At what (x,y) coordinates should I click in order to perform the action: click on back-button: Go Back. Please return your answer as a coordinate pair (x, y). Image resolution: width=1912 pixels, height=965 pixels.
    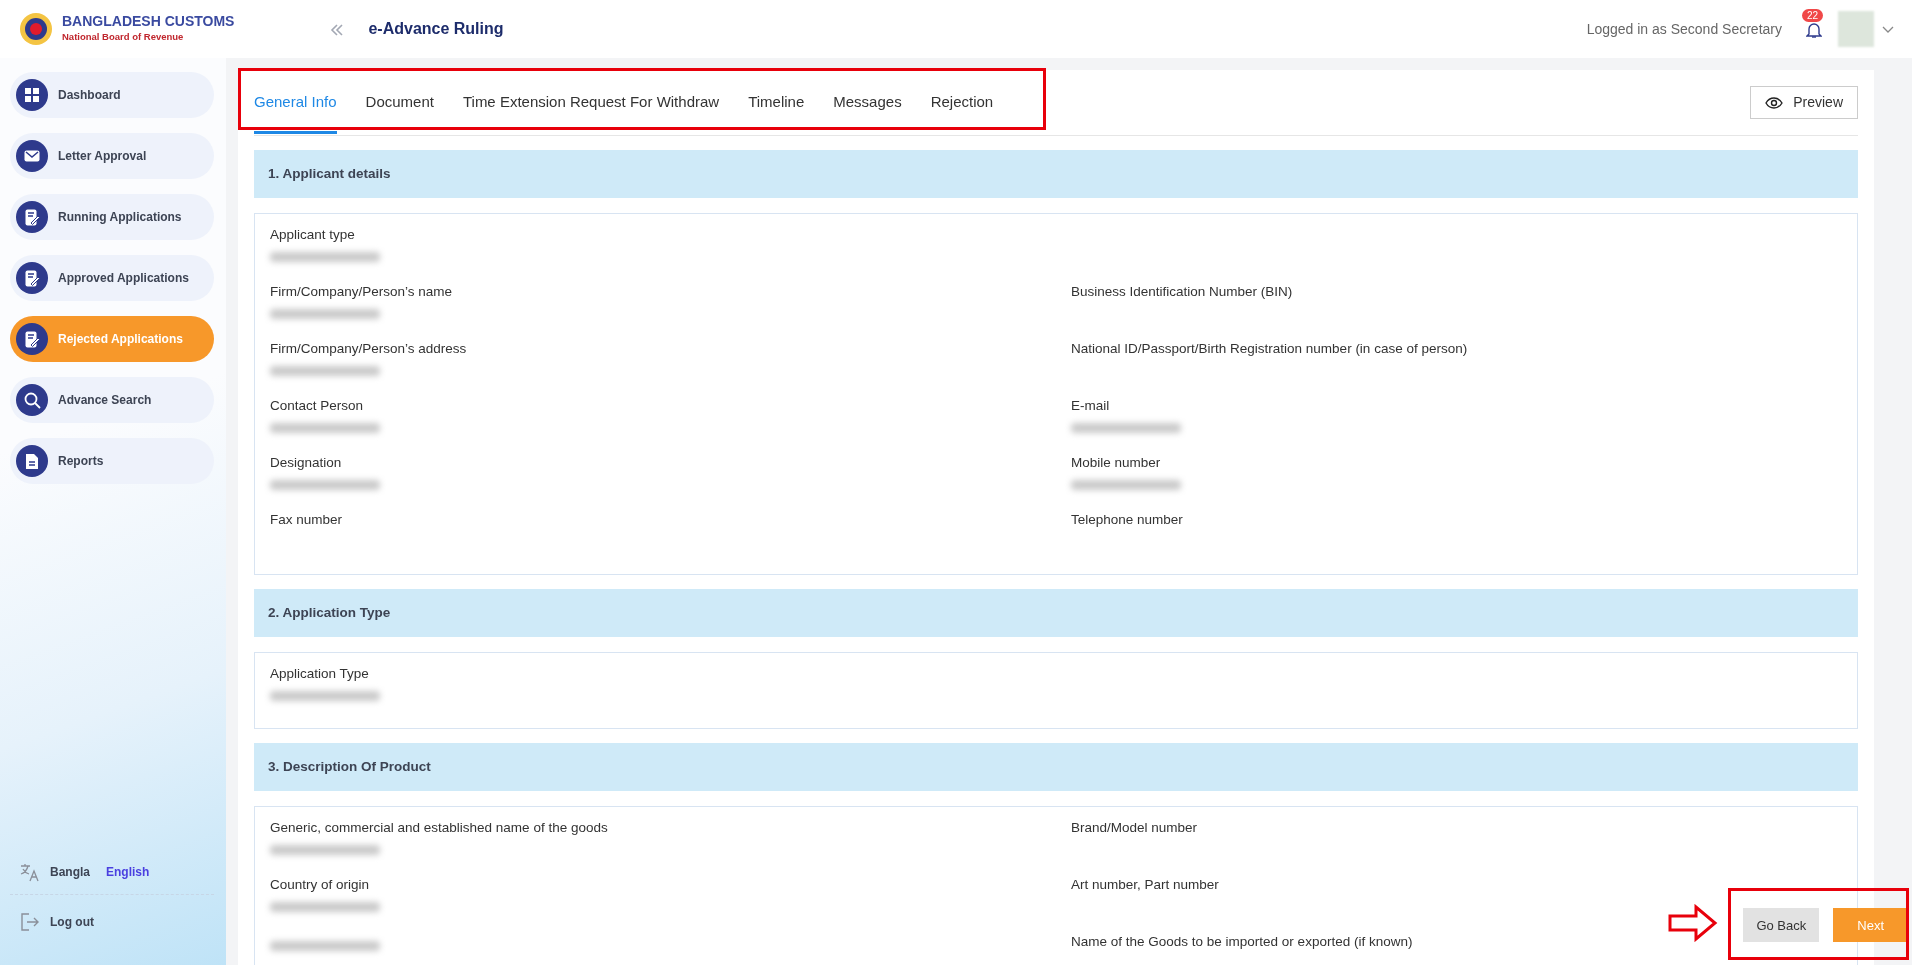
    Looking at the image, I should click on (1781, 925).